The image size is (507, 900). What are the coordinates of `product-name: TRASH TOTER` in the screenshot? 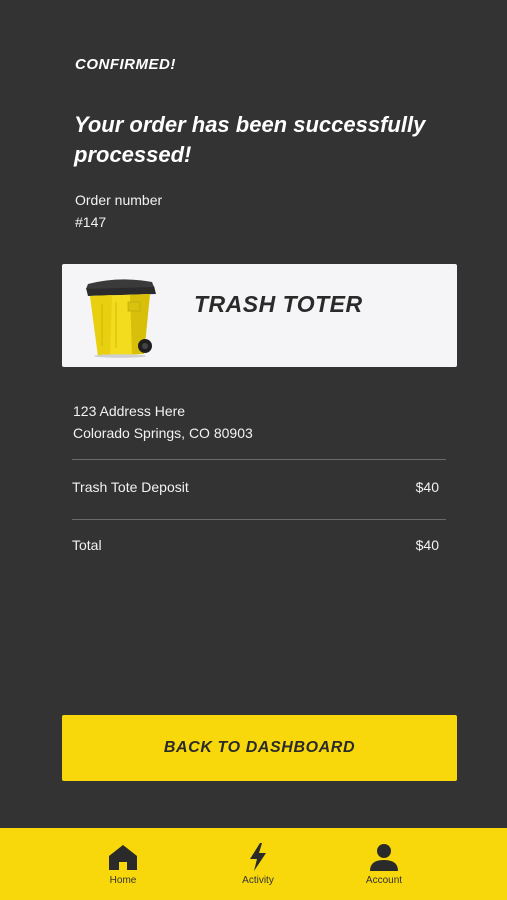 It's located at (278, 304).